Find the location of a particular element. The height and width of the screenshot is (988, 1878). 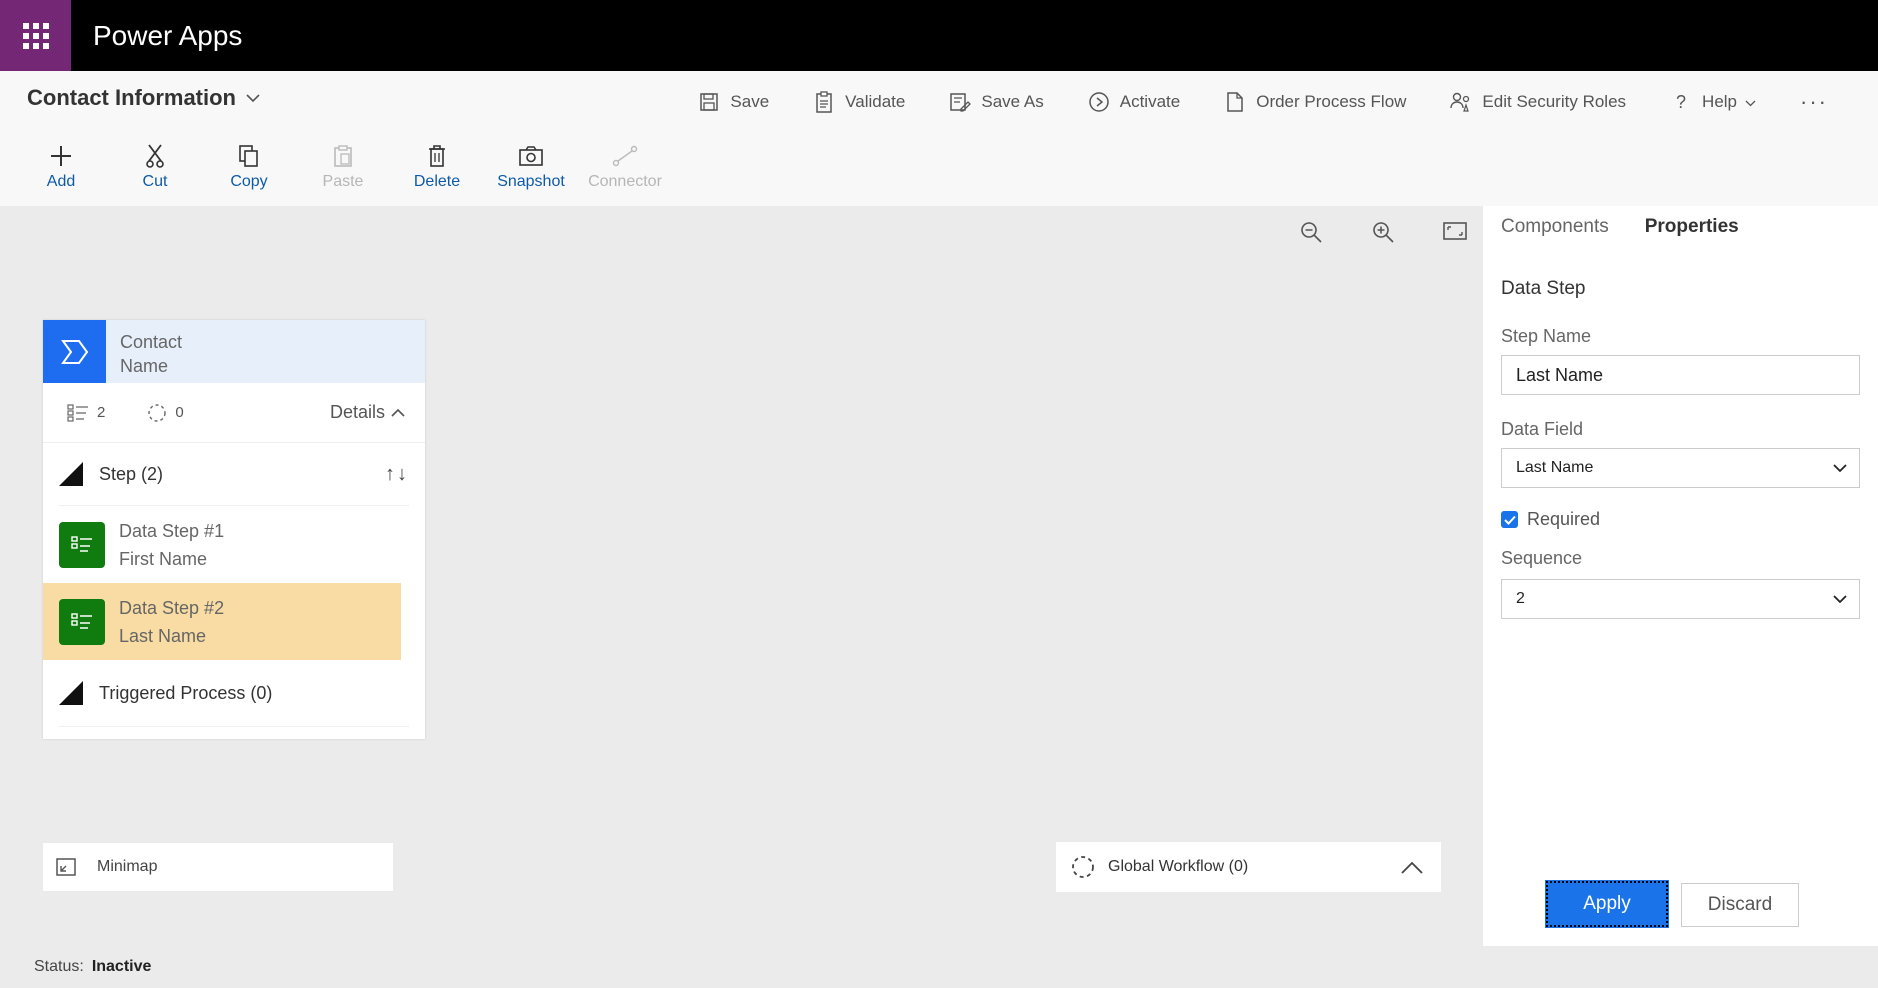

data-field-label: Data Field is located at coordinates (1542, 429).